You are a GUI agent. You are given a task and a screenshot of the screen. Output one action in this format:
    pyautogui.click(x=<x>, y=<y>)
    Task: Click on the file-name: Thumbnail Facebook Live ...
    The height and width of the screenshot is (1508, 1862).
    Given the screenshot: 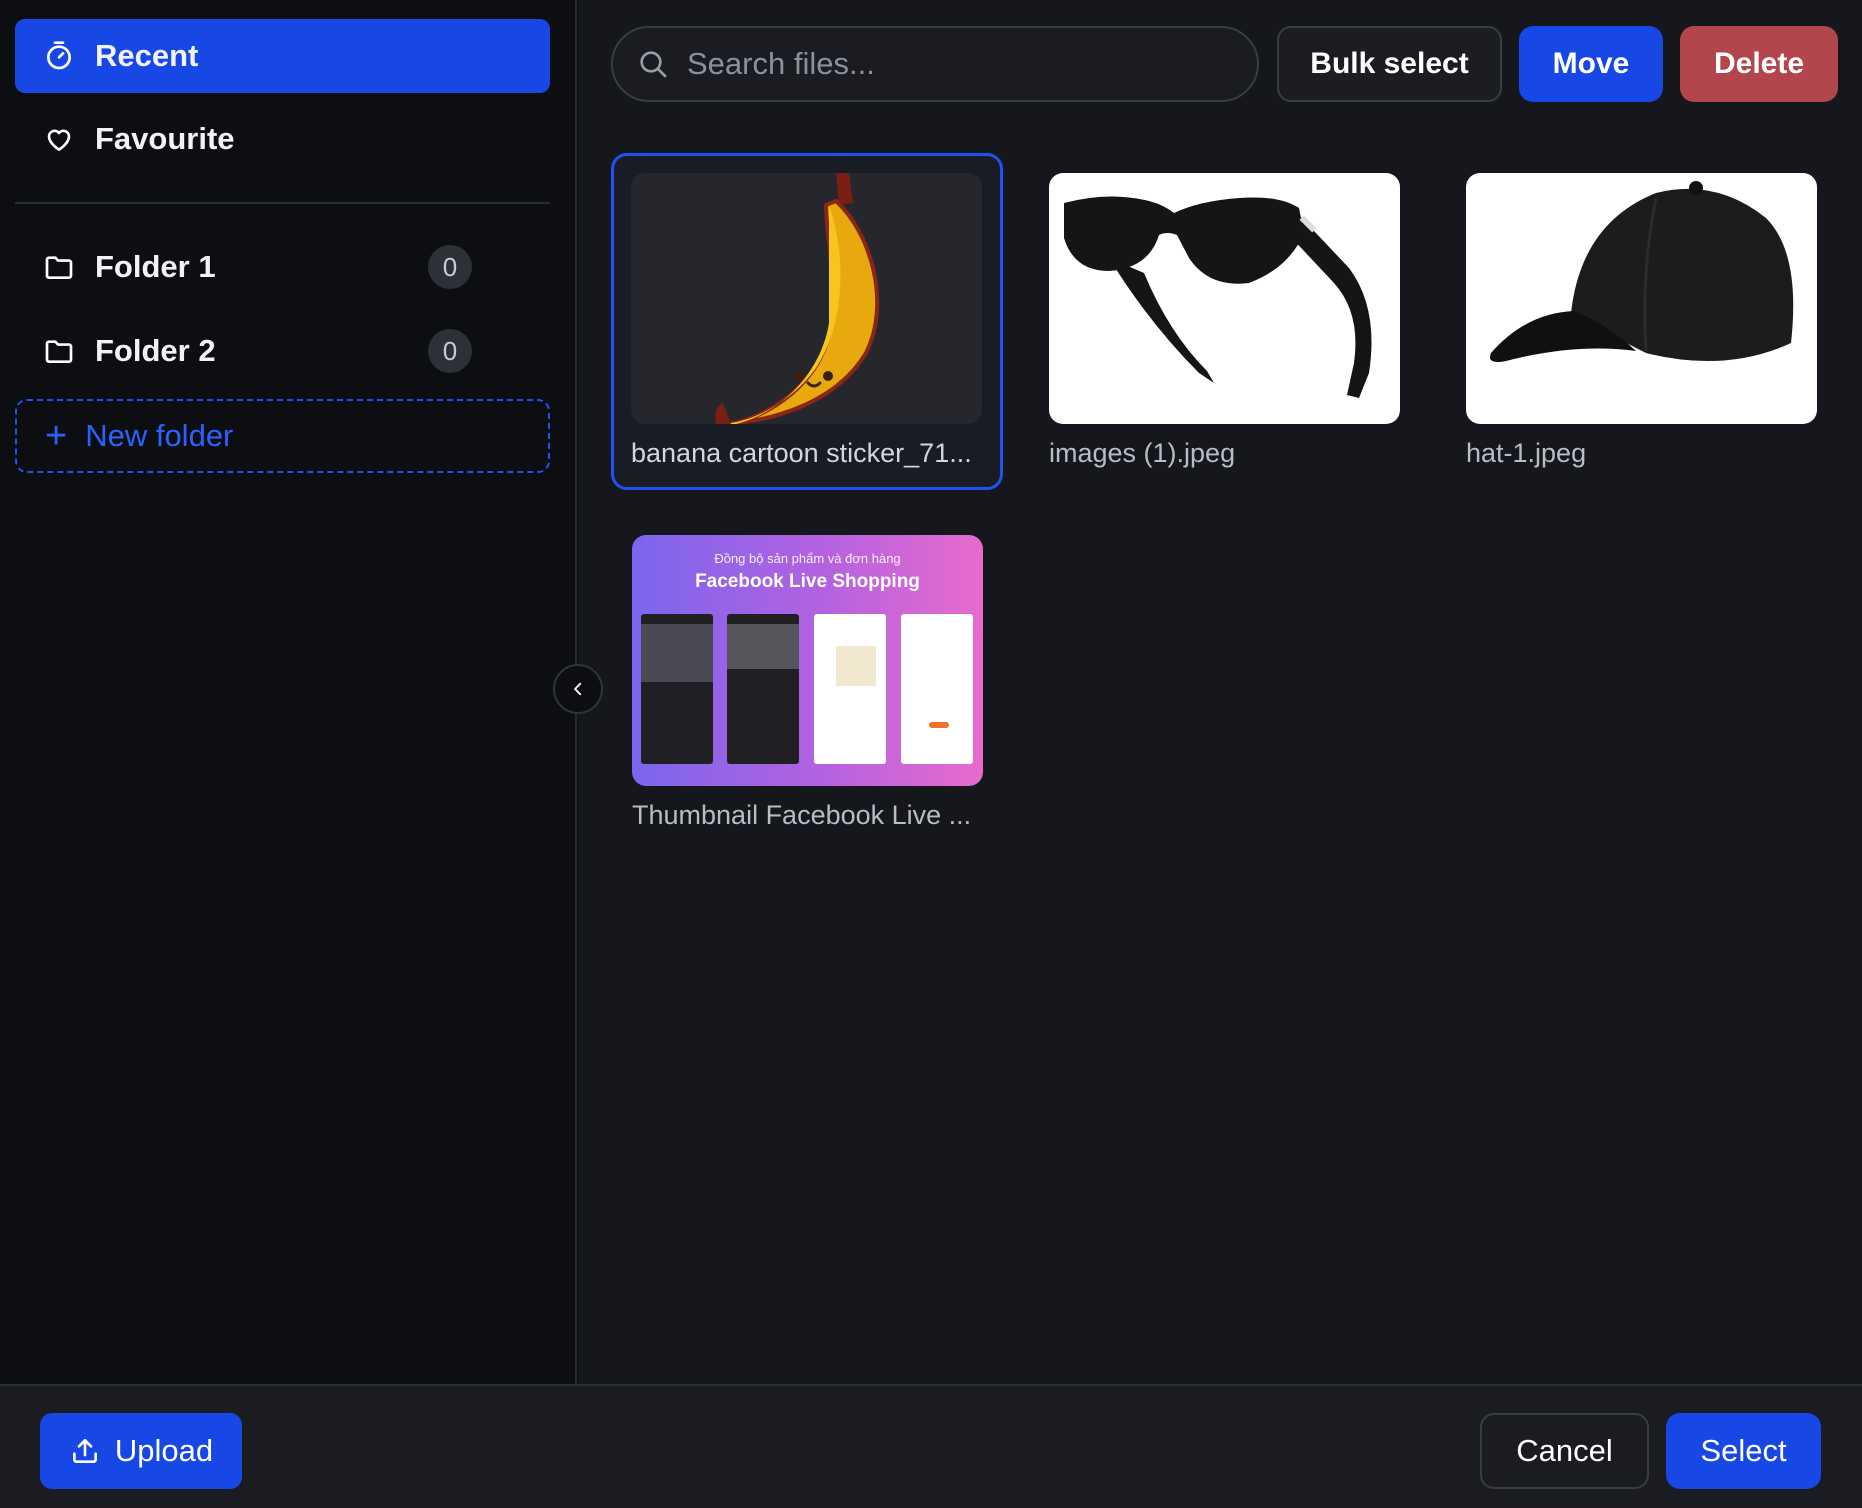 What is the action you would take?
    pyautogui.click(x=802, y=815)
    